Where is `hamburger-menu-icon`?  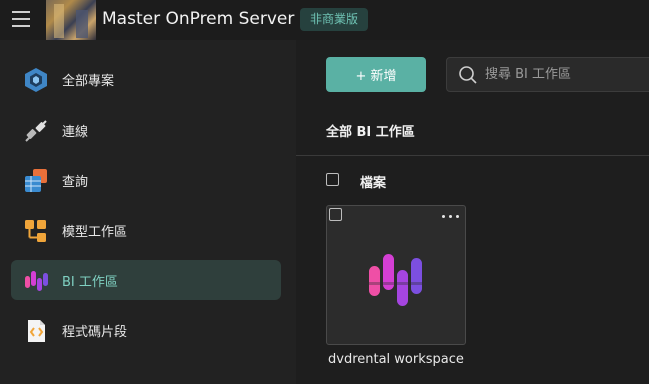
hamburger-menu-icon is located at coordinates (21, 19).